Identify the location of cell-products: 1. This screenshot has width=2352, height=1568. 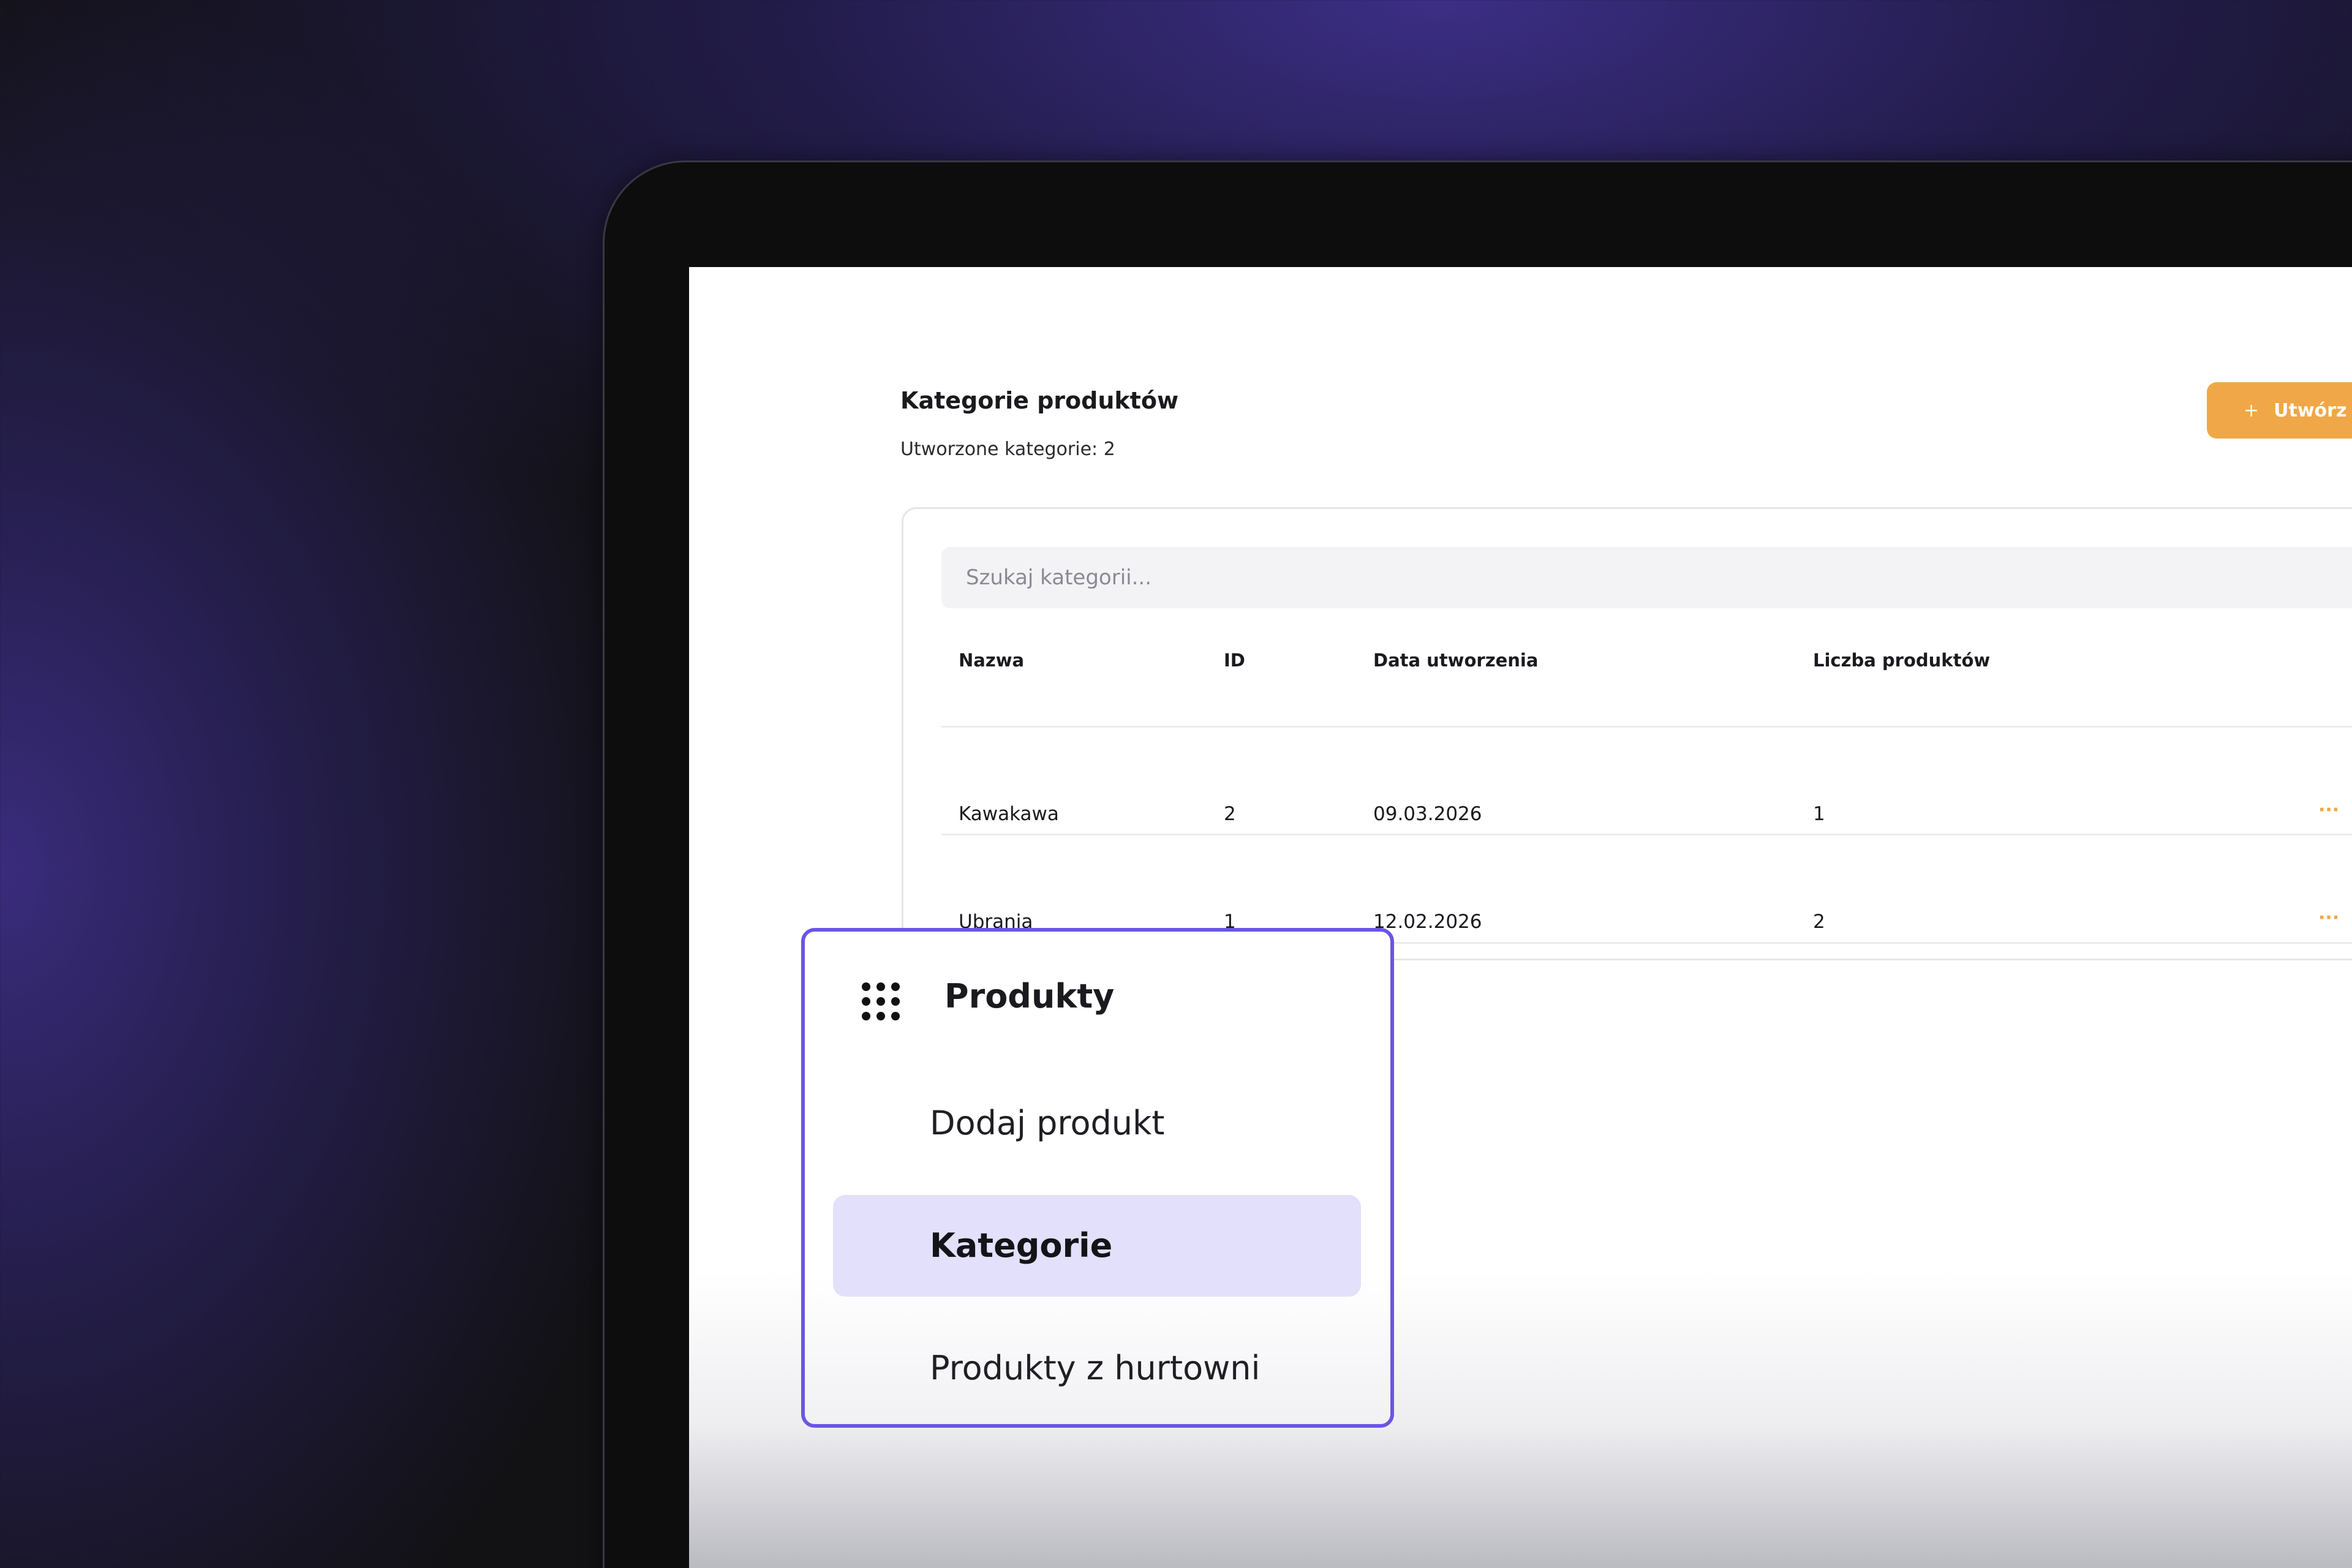
(1819, 814).